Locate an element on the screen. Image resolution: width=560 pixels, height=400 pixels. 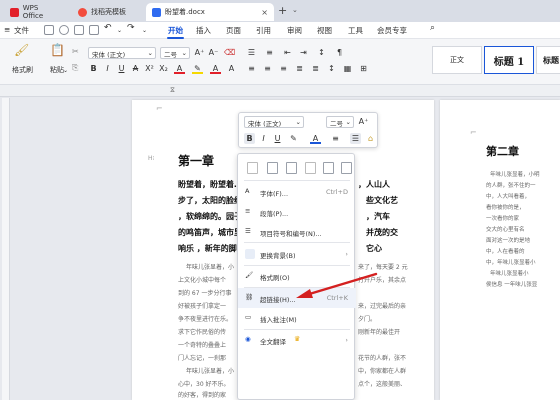
vertical-ruler is located at coordinates (6, 249).